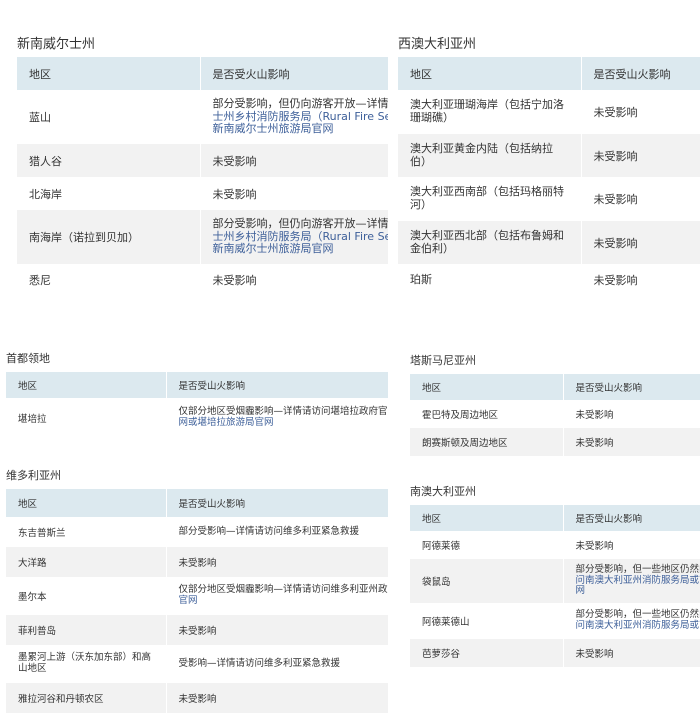 The width and height of the screenshot is (700, 714). I want to click on region-cell: 阿德莱德, so click(487, 545).